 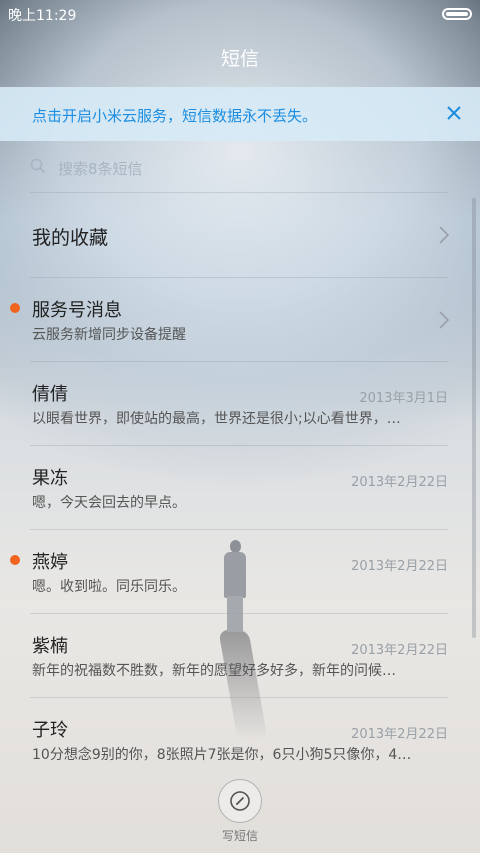 What do you see at coordinates (42, 16) in the screenshot?
I see `status-time: 晚上11:29` at bounding box center [42, 16].